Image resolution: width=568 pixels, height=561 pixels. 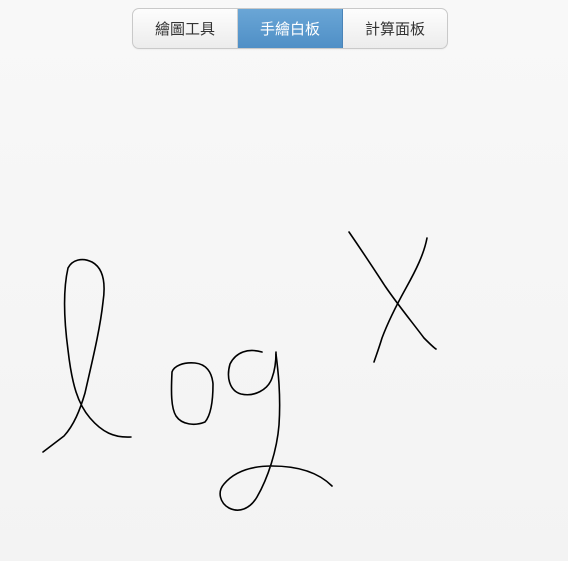 What do you see at coordinates (276, 432) in the screenshot?
I see `ink-stroke-g-tail` at bounding box center [276, 432].